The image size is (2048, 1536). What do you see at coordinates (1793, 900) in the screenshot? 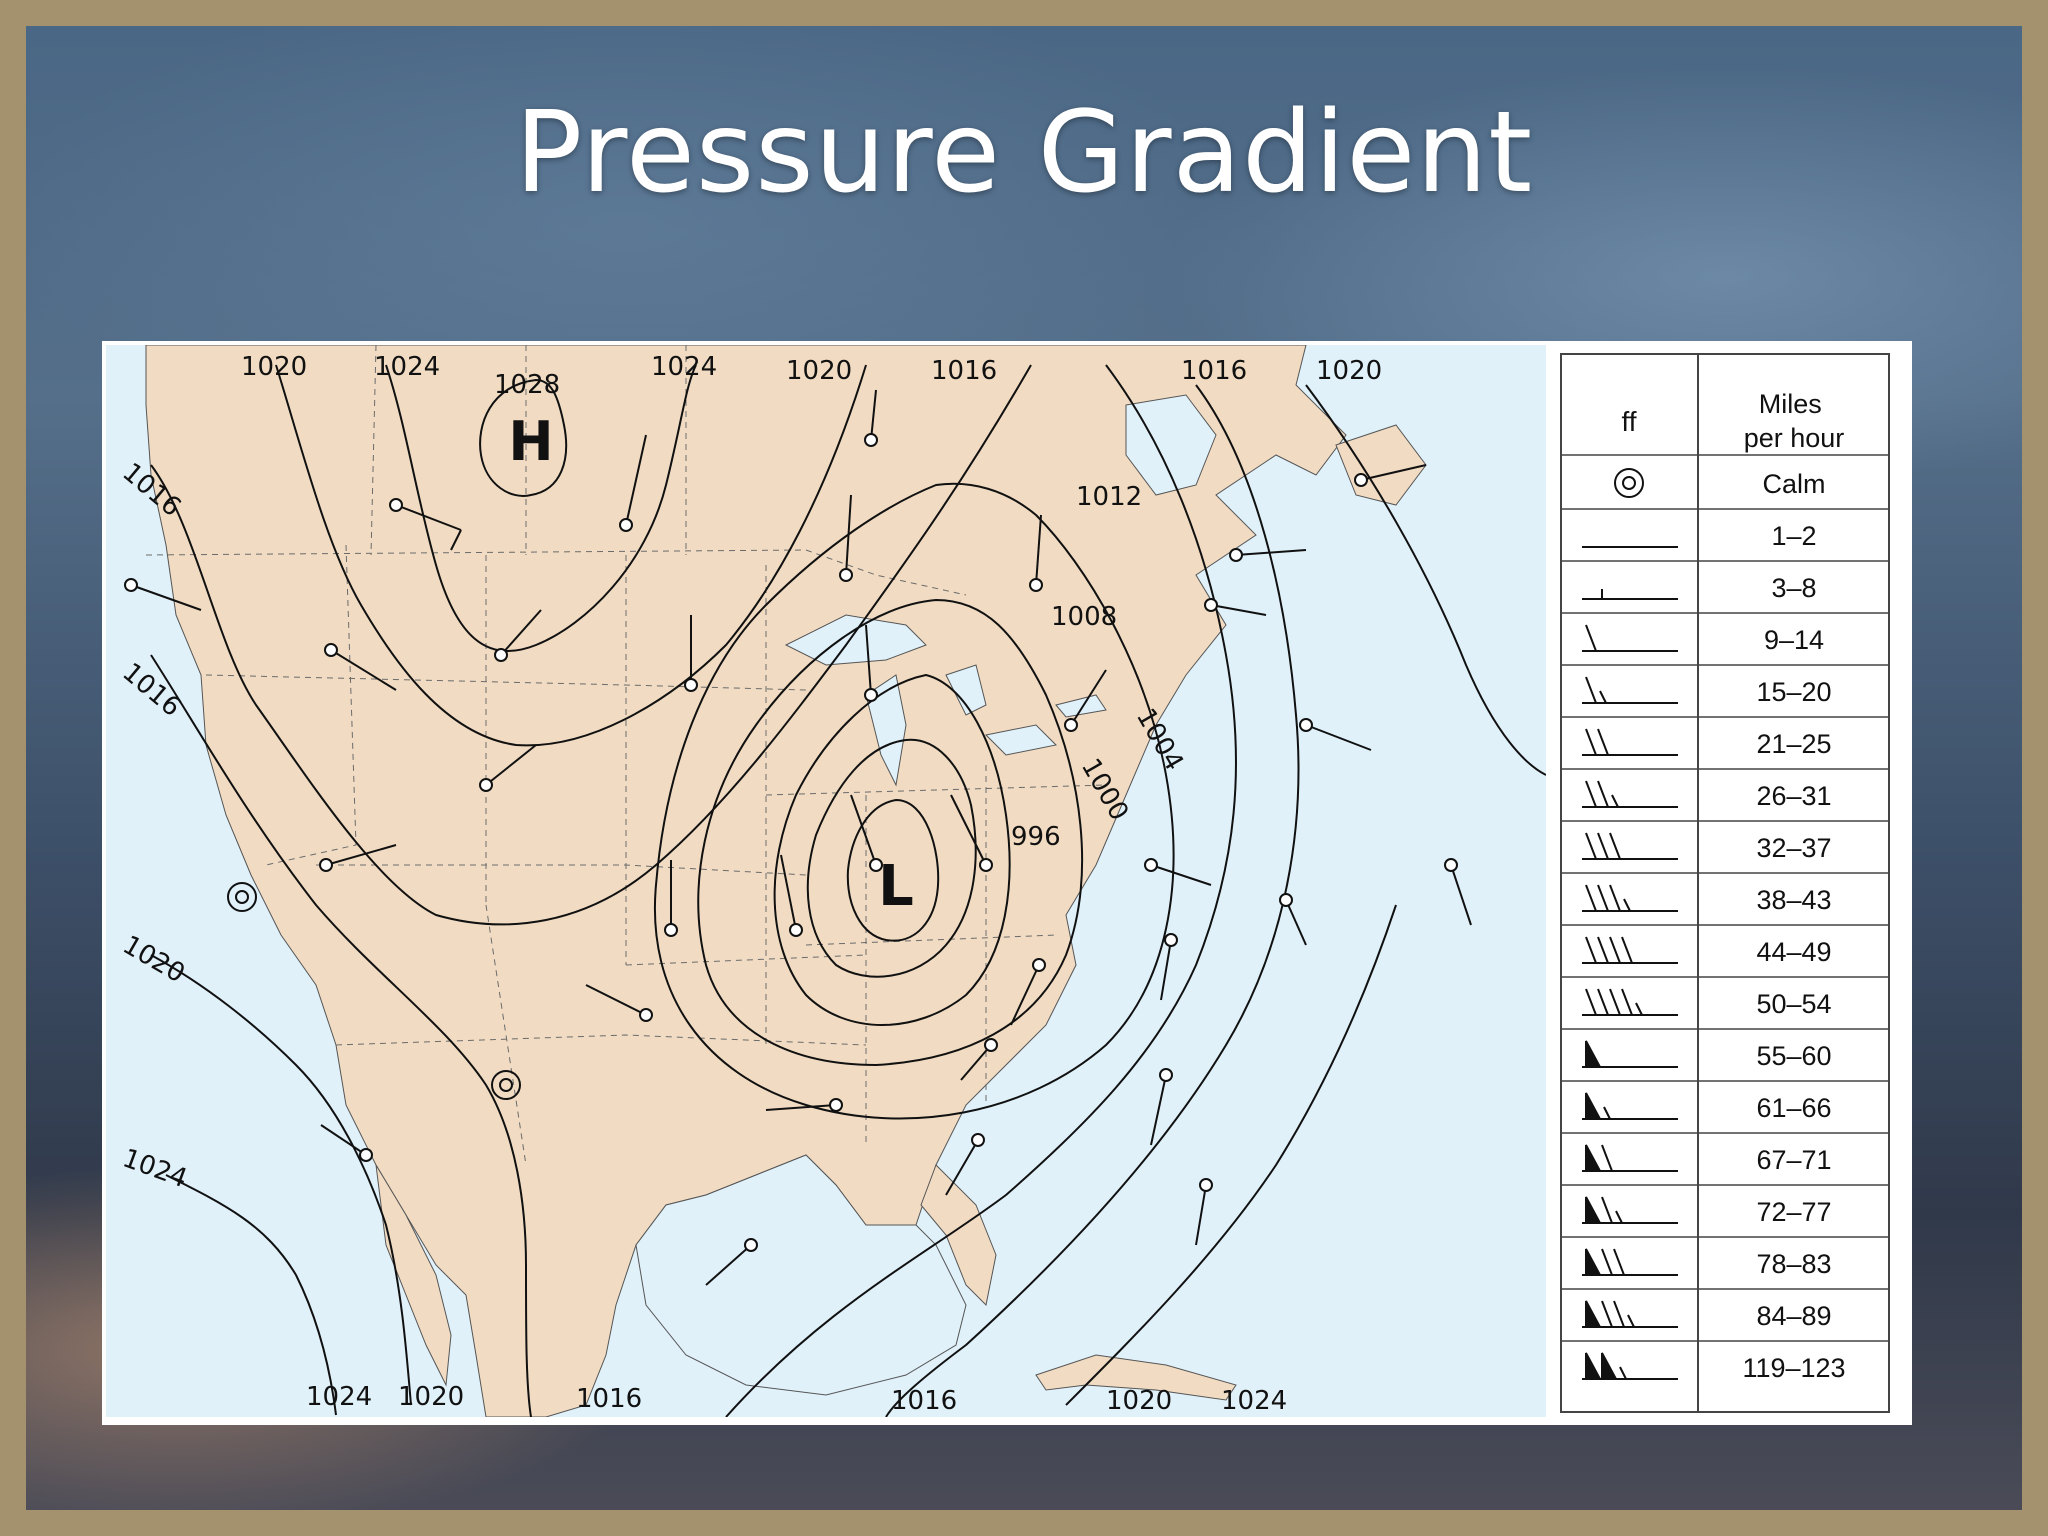
I see `legend-speed: 38–43` at bounding box center [1793, 900].